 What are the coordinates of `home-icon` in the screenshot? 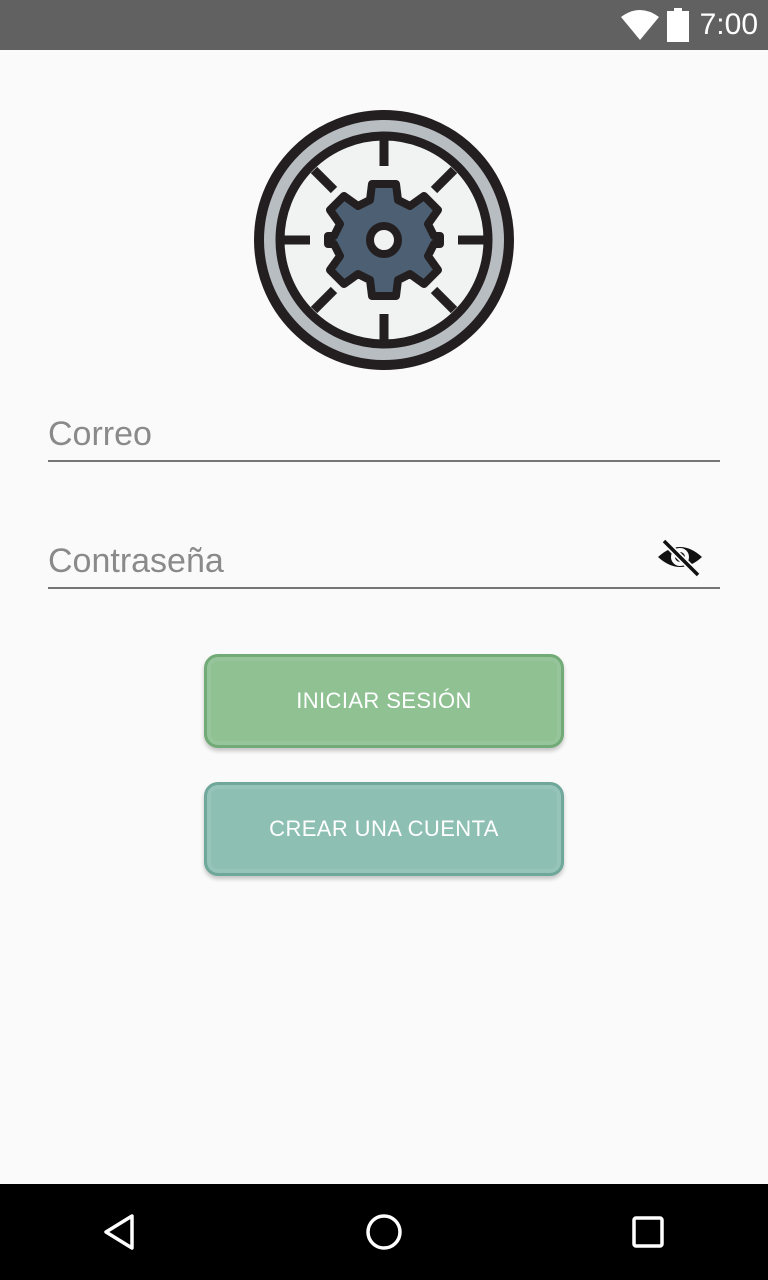 It's located at (384, 1232).